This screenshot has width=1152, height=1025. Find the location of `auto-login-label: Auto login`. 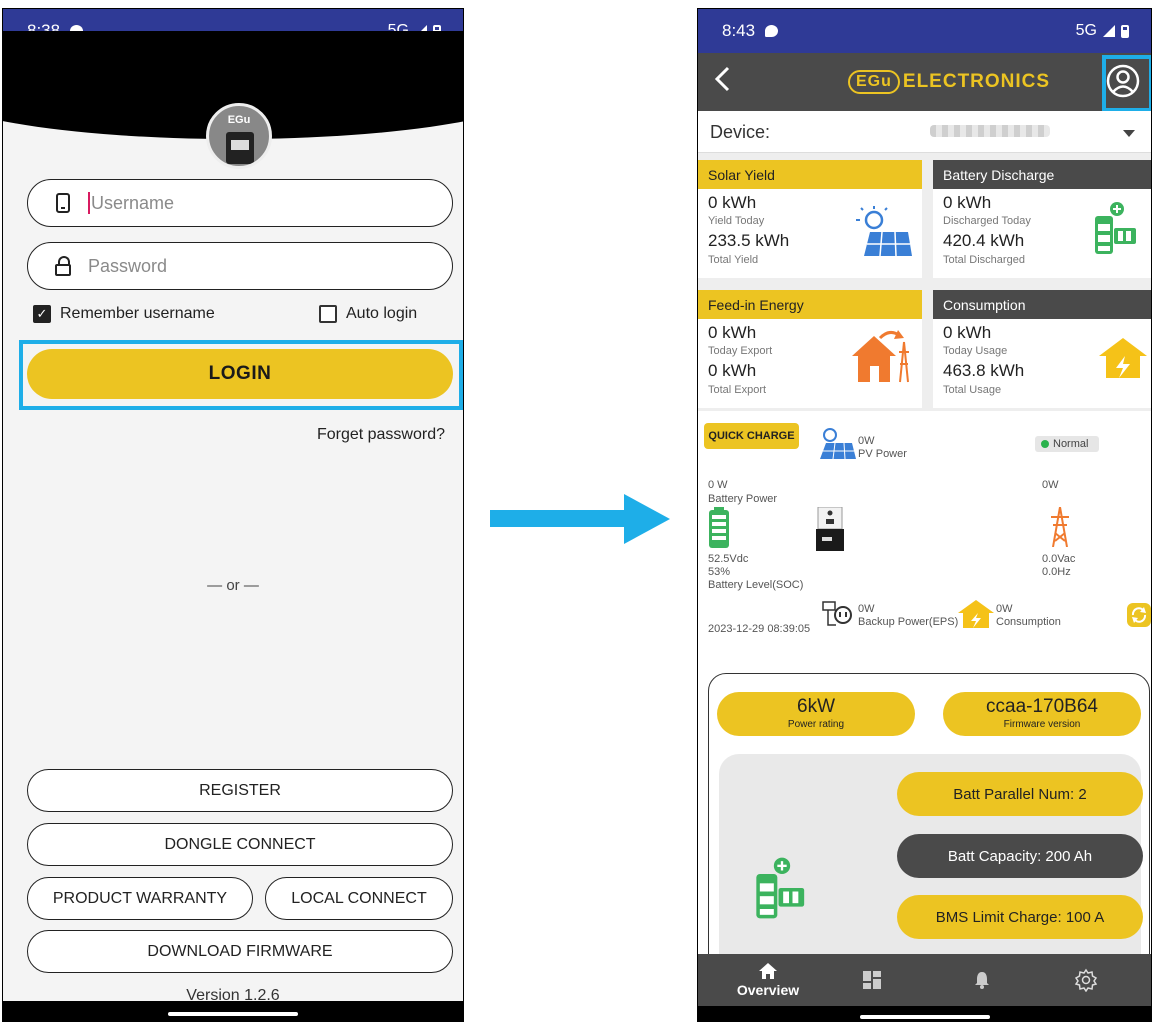

auto-login-label: Auto login is located at coordinates (382, 313).